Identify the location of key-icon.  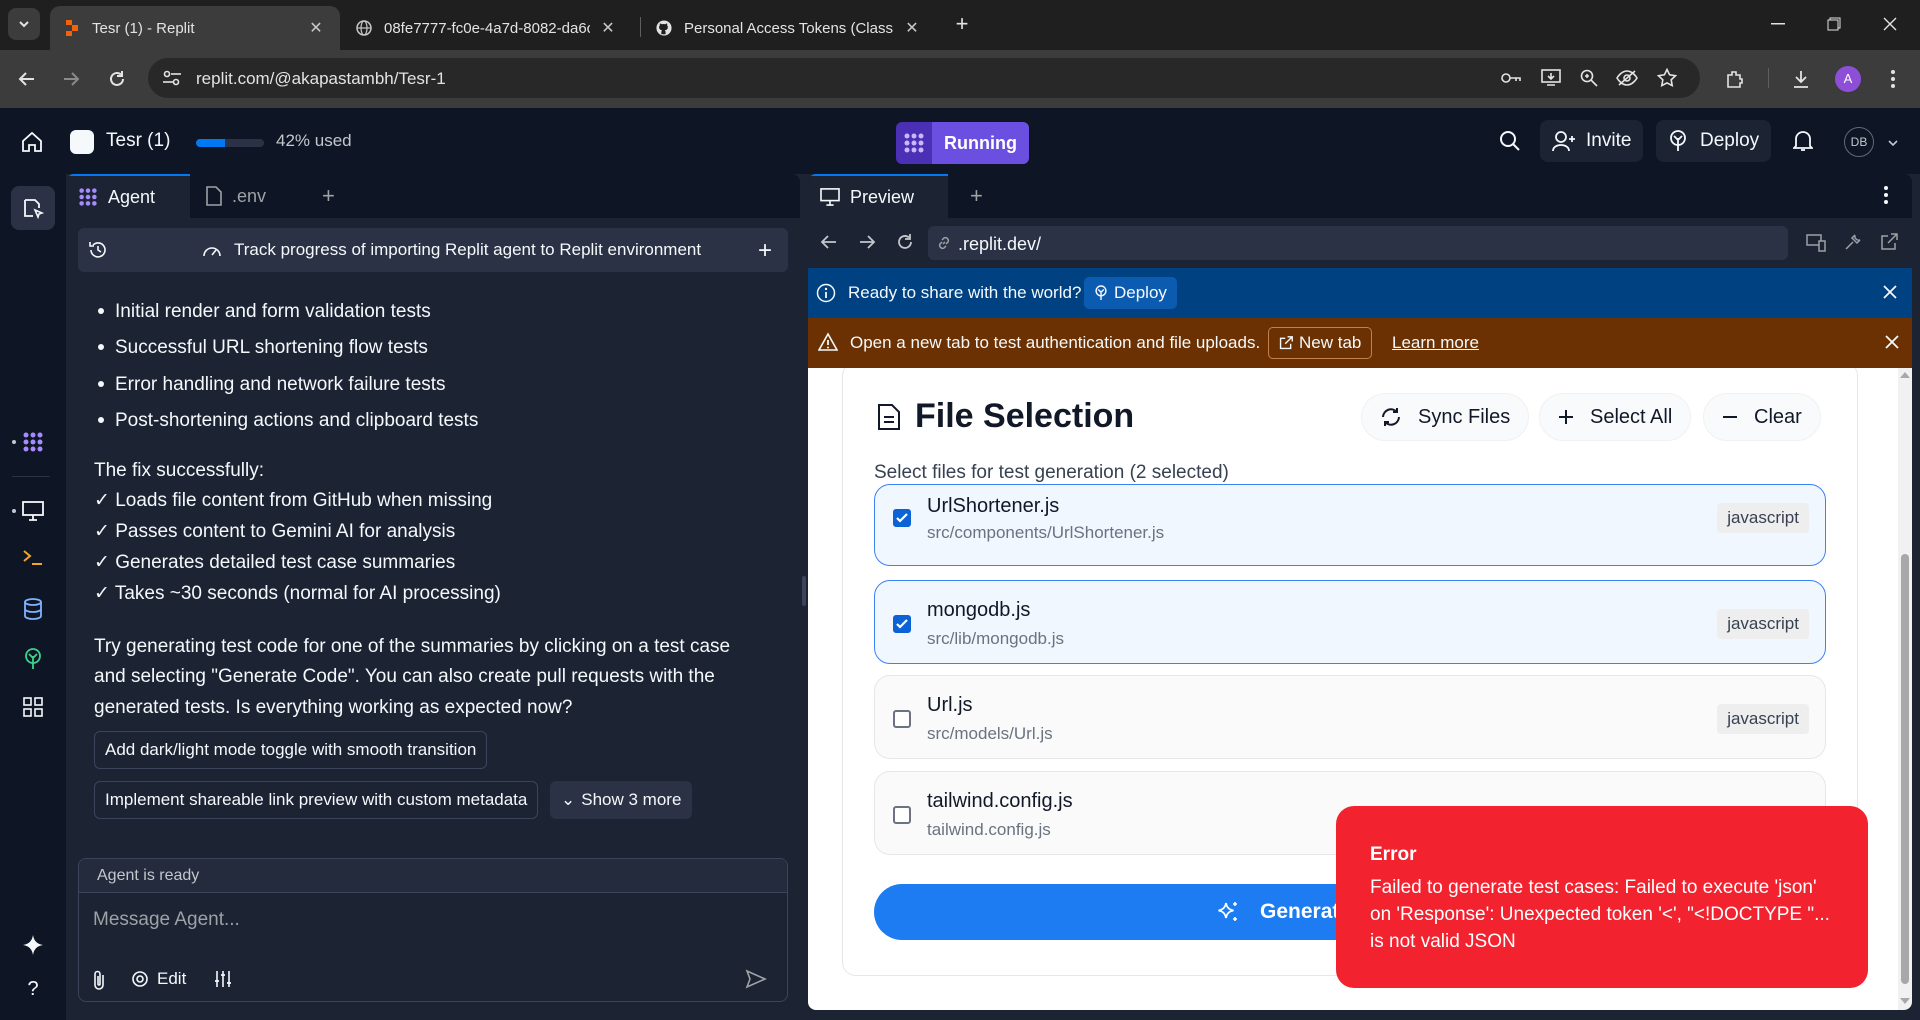
(1511, 78).